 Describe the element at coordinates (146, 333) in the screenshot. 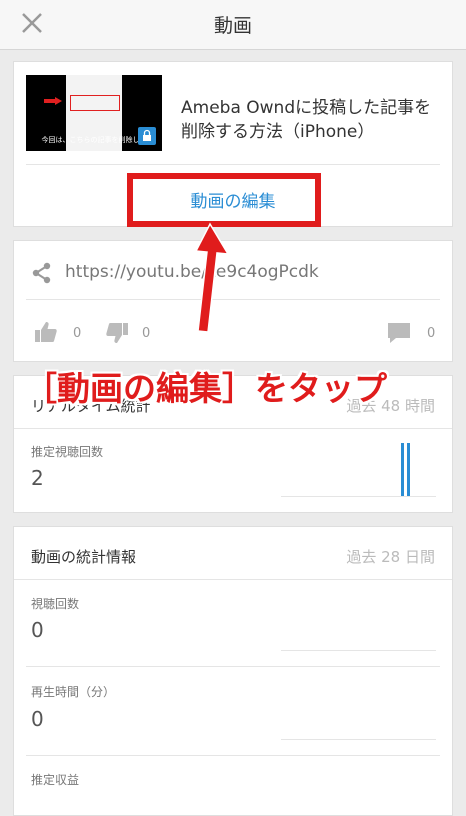

I see `dislikes-count: 0` at that location.